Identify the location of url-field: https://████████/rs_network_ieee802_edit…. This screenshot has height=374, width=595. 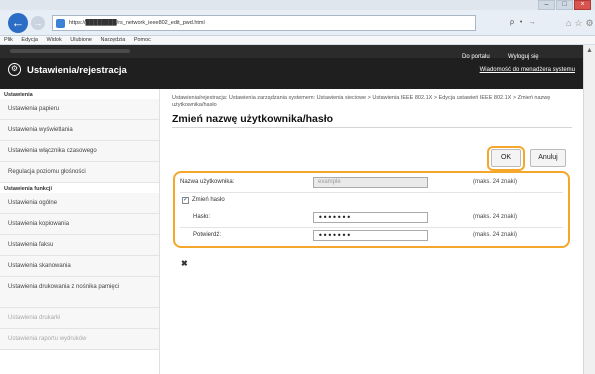
(264, 23).